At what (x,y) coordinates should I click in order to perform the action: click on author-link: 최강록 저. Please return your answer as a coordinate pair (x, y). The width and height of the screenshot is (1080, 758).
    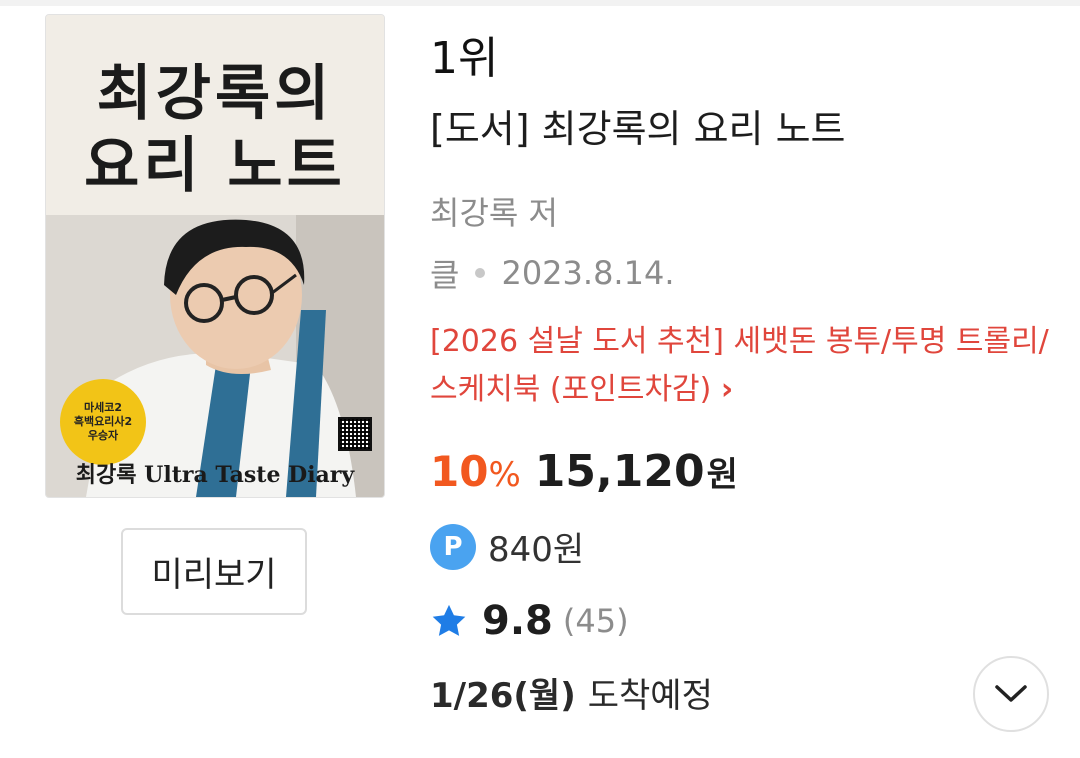
    Looking at the image, I should click on (494, 211).